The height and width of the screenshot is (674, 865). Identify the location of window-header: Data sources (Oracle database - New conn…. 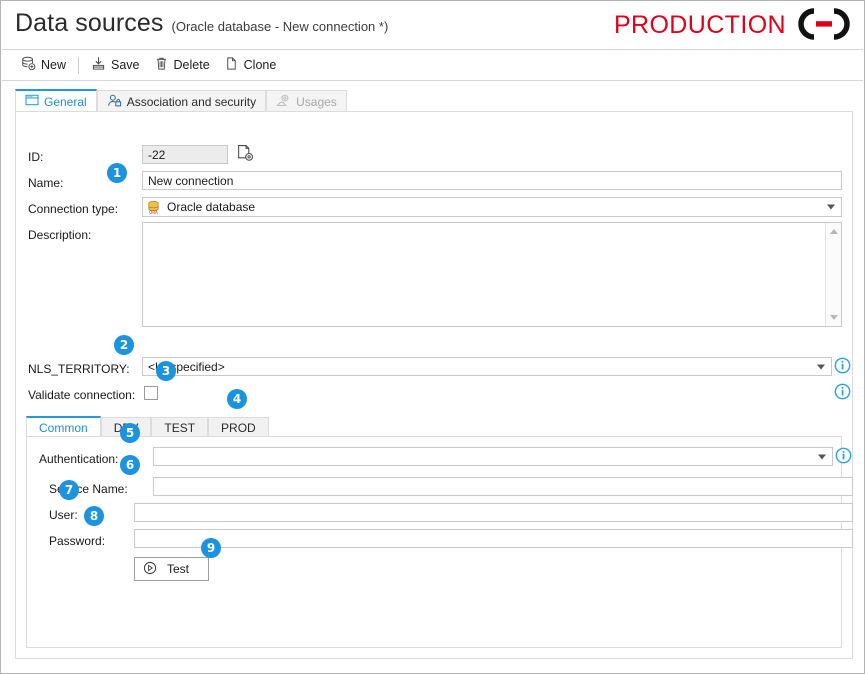
(432, 25).